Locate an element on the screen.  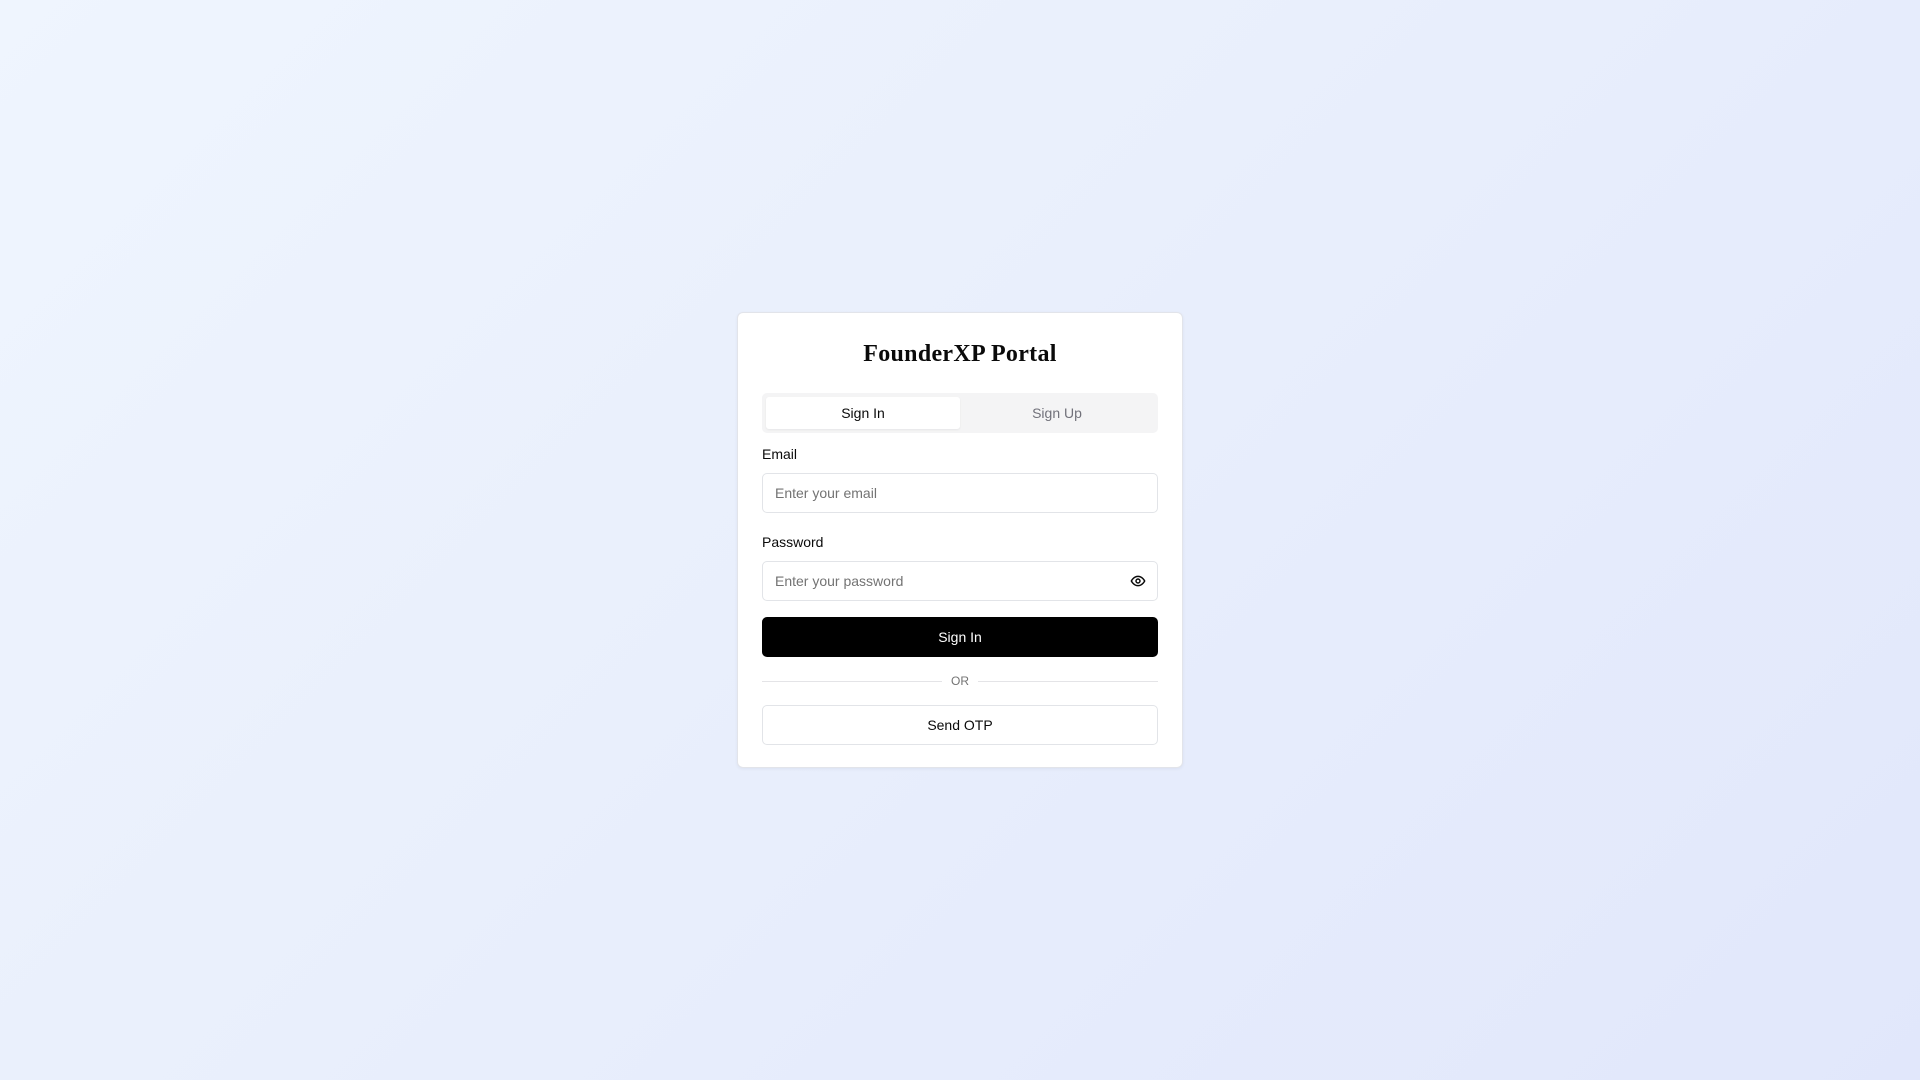
auth-tabs: Sign In Sign Up is located at coordinates (960, 413).